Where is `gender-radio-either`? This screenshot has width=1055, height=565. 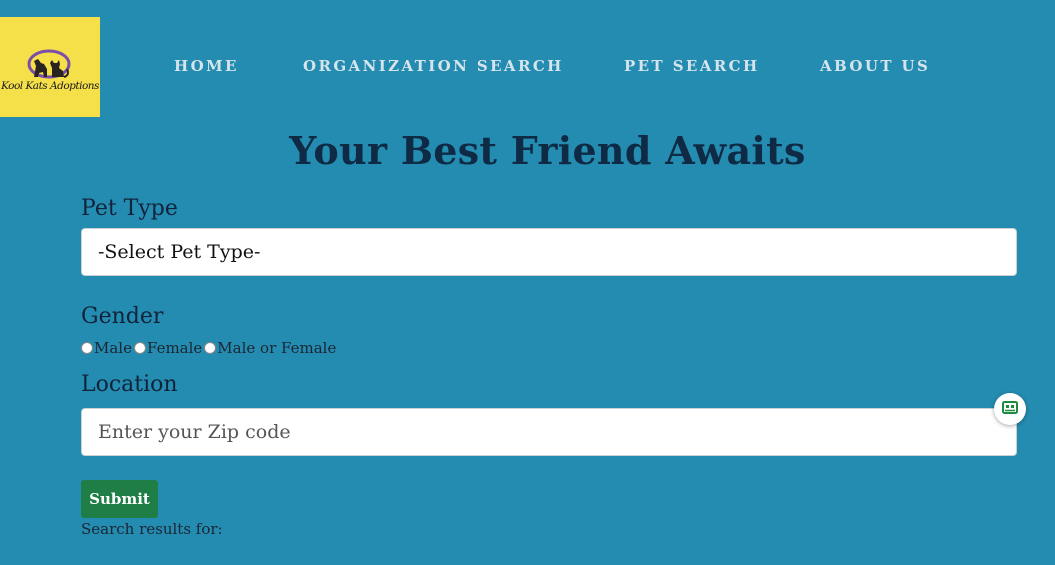
gender-radio-either is located at coordinates (210, 348).